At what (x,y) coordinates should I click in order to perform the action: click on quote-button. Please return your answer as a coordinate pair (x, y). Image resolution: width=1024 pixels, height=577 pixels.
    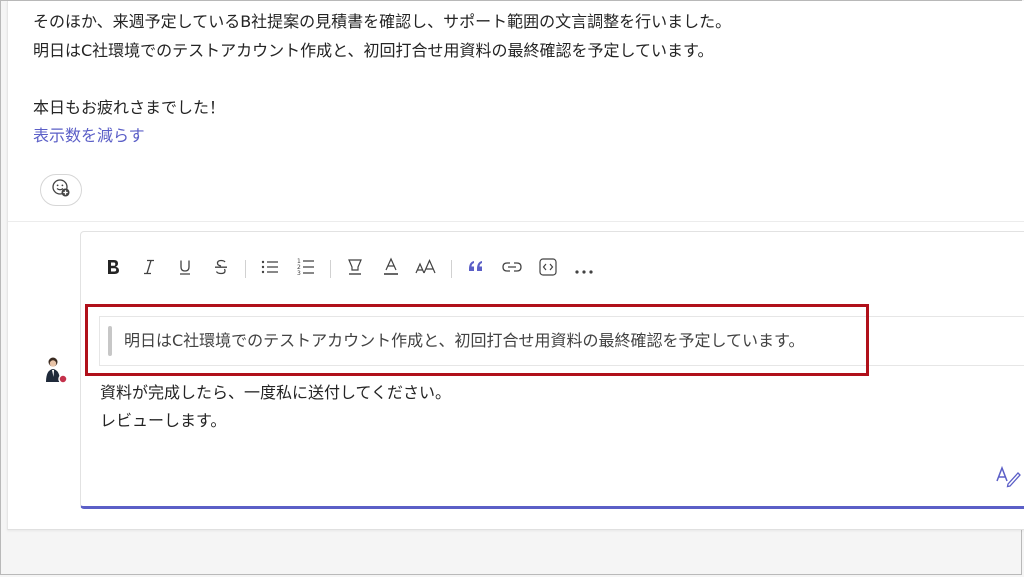
    Looking at the image, I should click on (476, 269).